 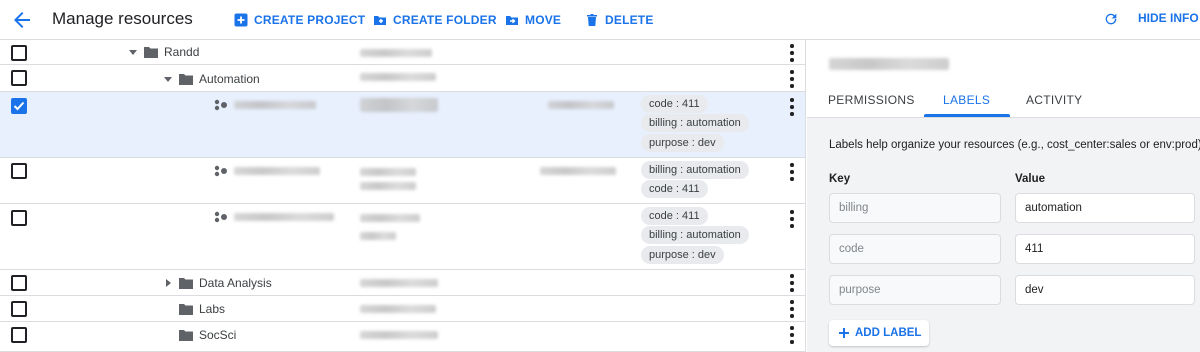 I want to click on move-button: MOVE, so click(x=533, y=20).